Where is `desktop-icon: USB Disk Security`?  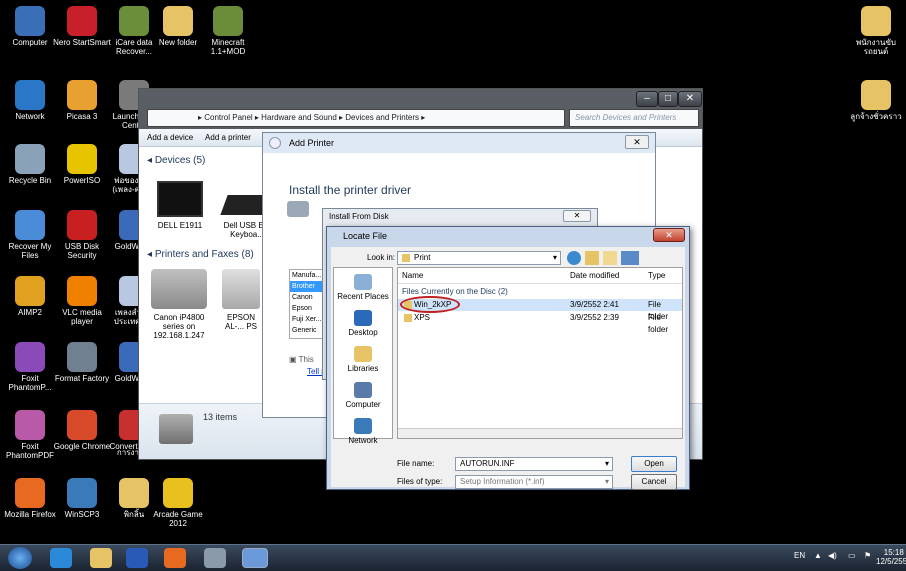 desktop-icon: USB Disk Security is located at coordinates (82, 235).